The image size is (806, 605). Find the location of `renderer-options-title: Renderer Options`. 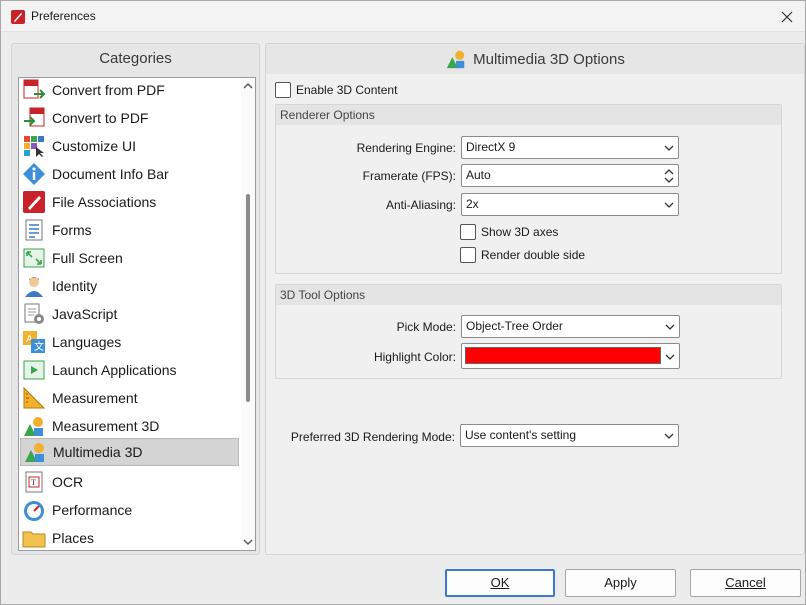

renderer-options-title: Renderer Options is located at coordinates (528, 115).